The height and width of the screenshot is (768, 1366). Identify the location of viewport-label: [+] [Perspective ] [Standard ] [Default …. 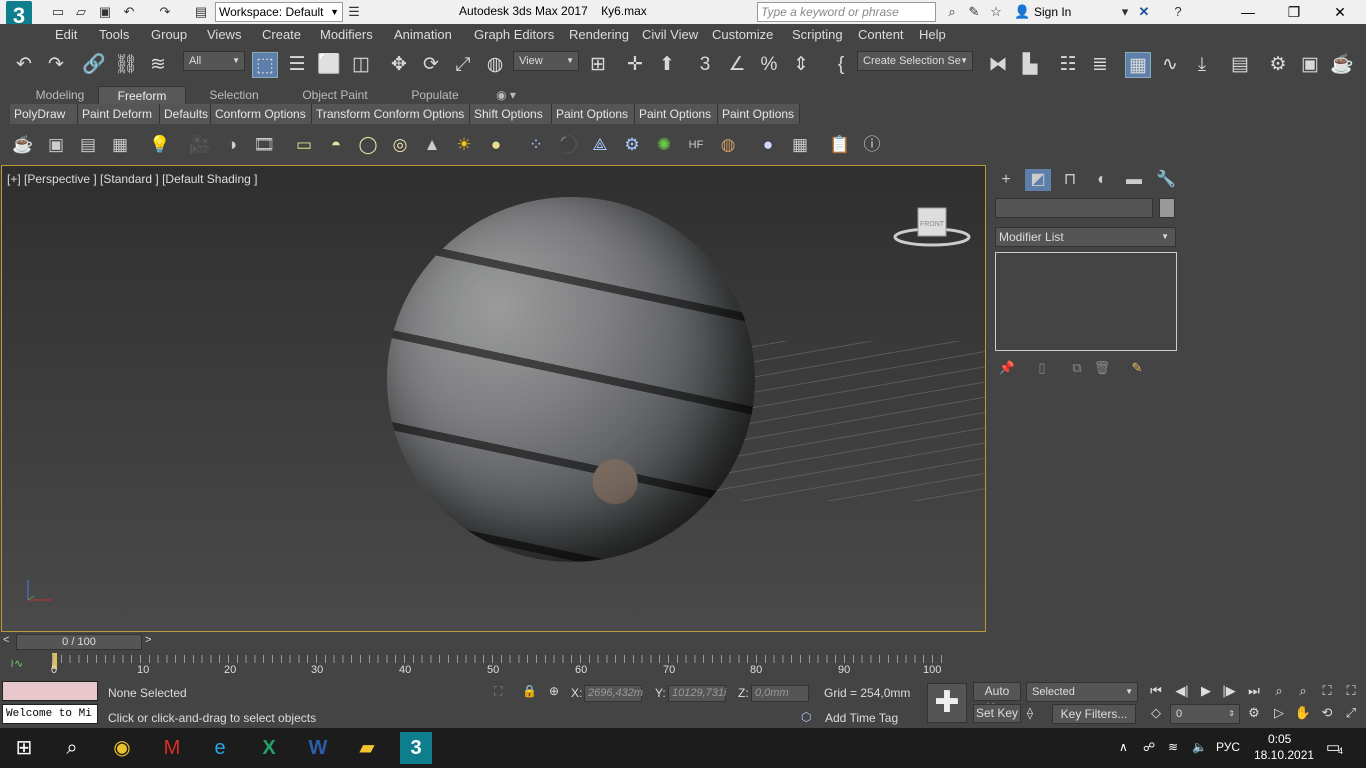
(132, 179).